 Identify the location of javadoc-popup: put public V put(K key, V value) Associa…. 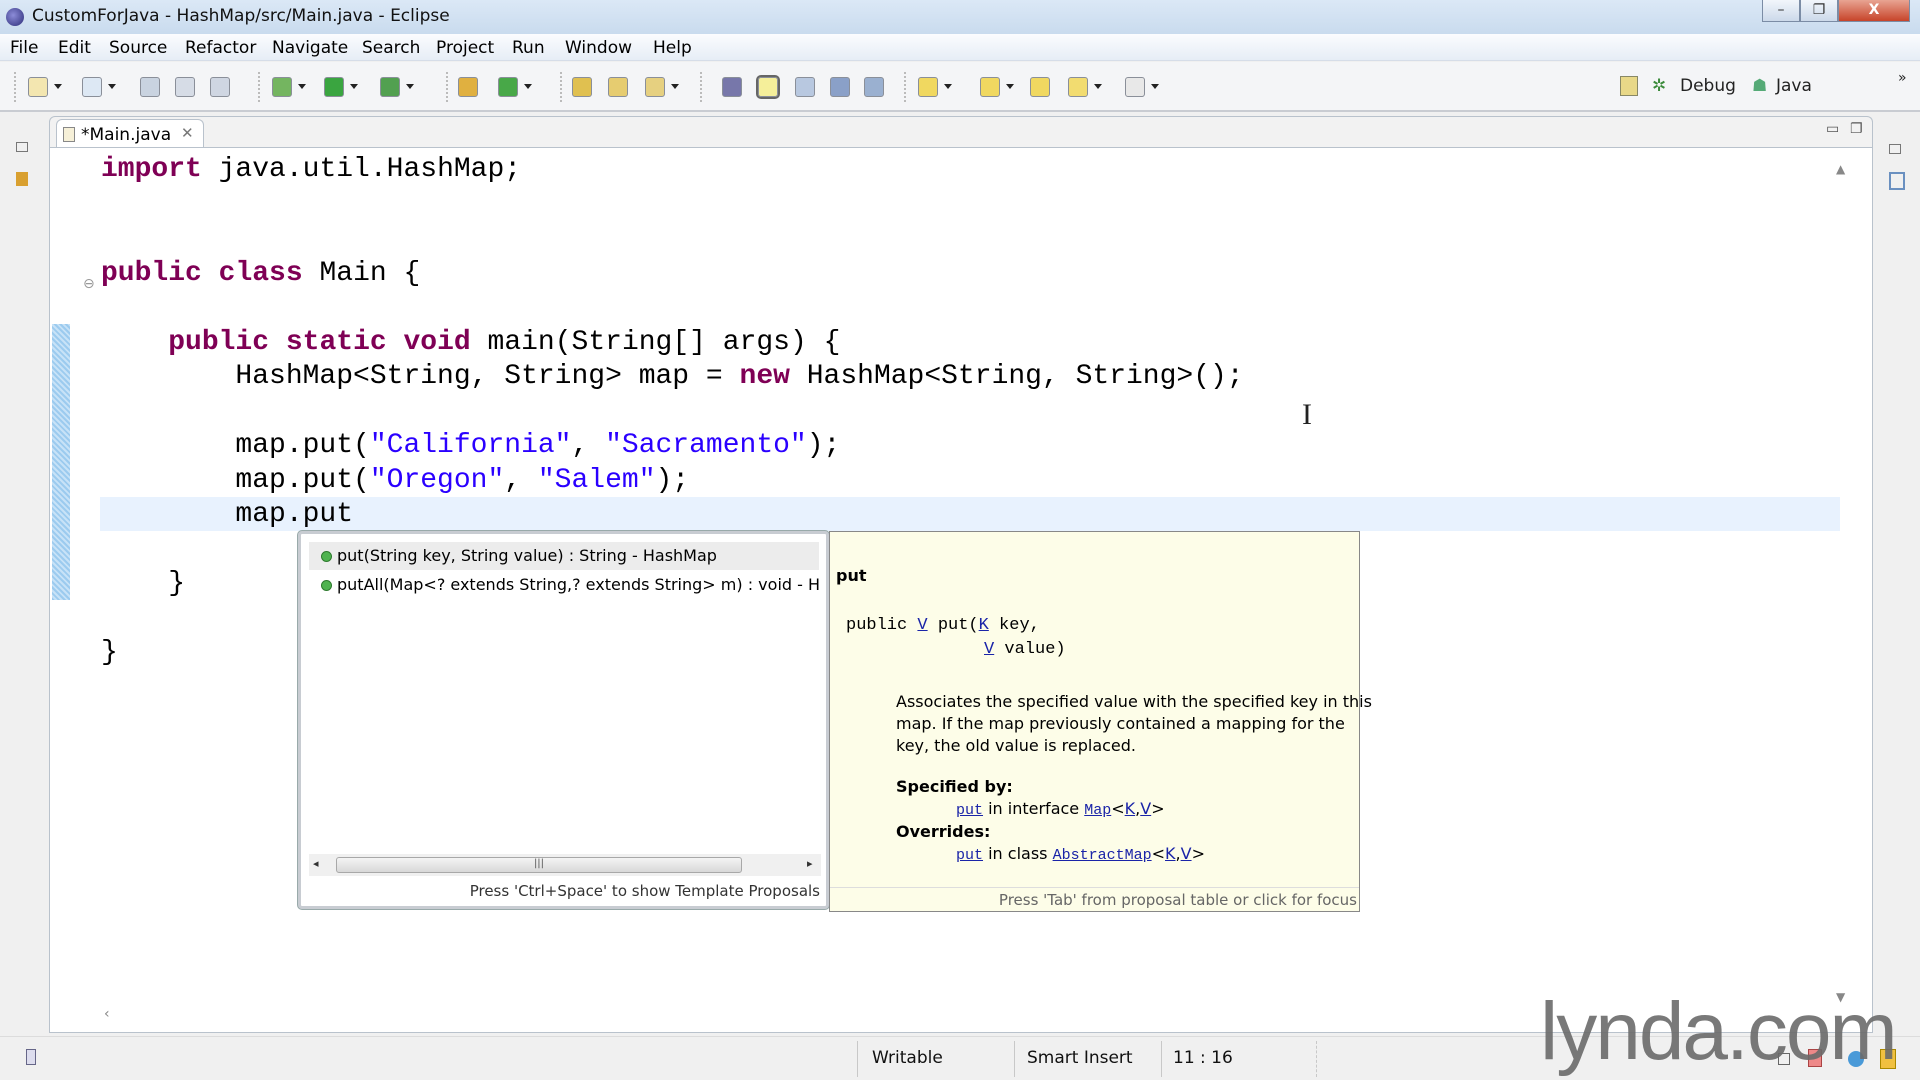
(1100, 721).